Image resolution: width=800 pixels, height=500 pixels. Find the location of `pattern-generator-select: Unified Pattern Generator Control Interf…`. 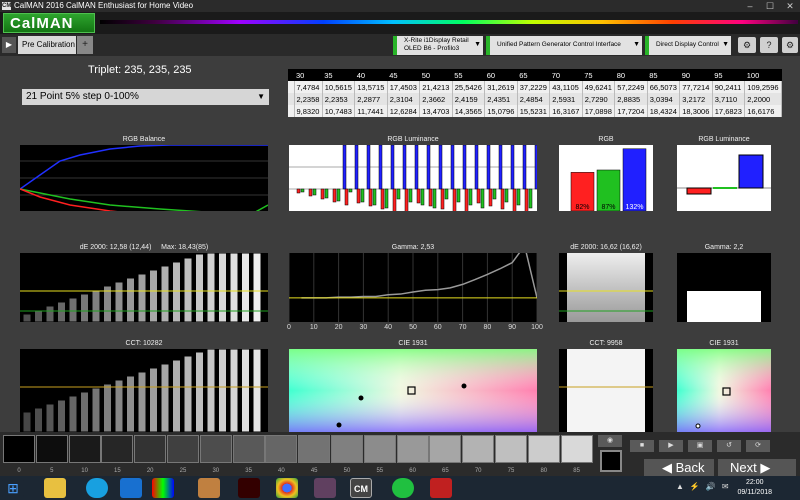

pattern-generator-select: Unified Pattern Generator Control Interf… is located at coordinates (564, 45).